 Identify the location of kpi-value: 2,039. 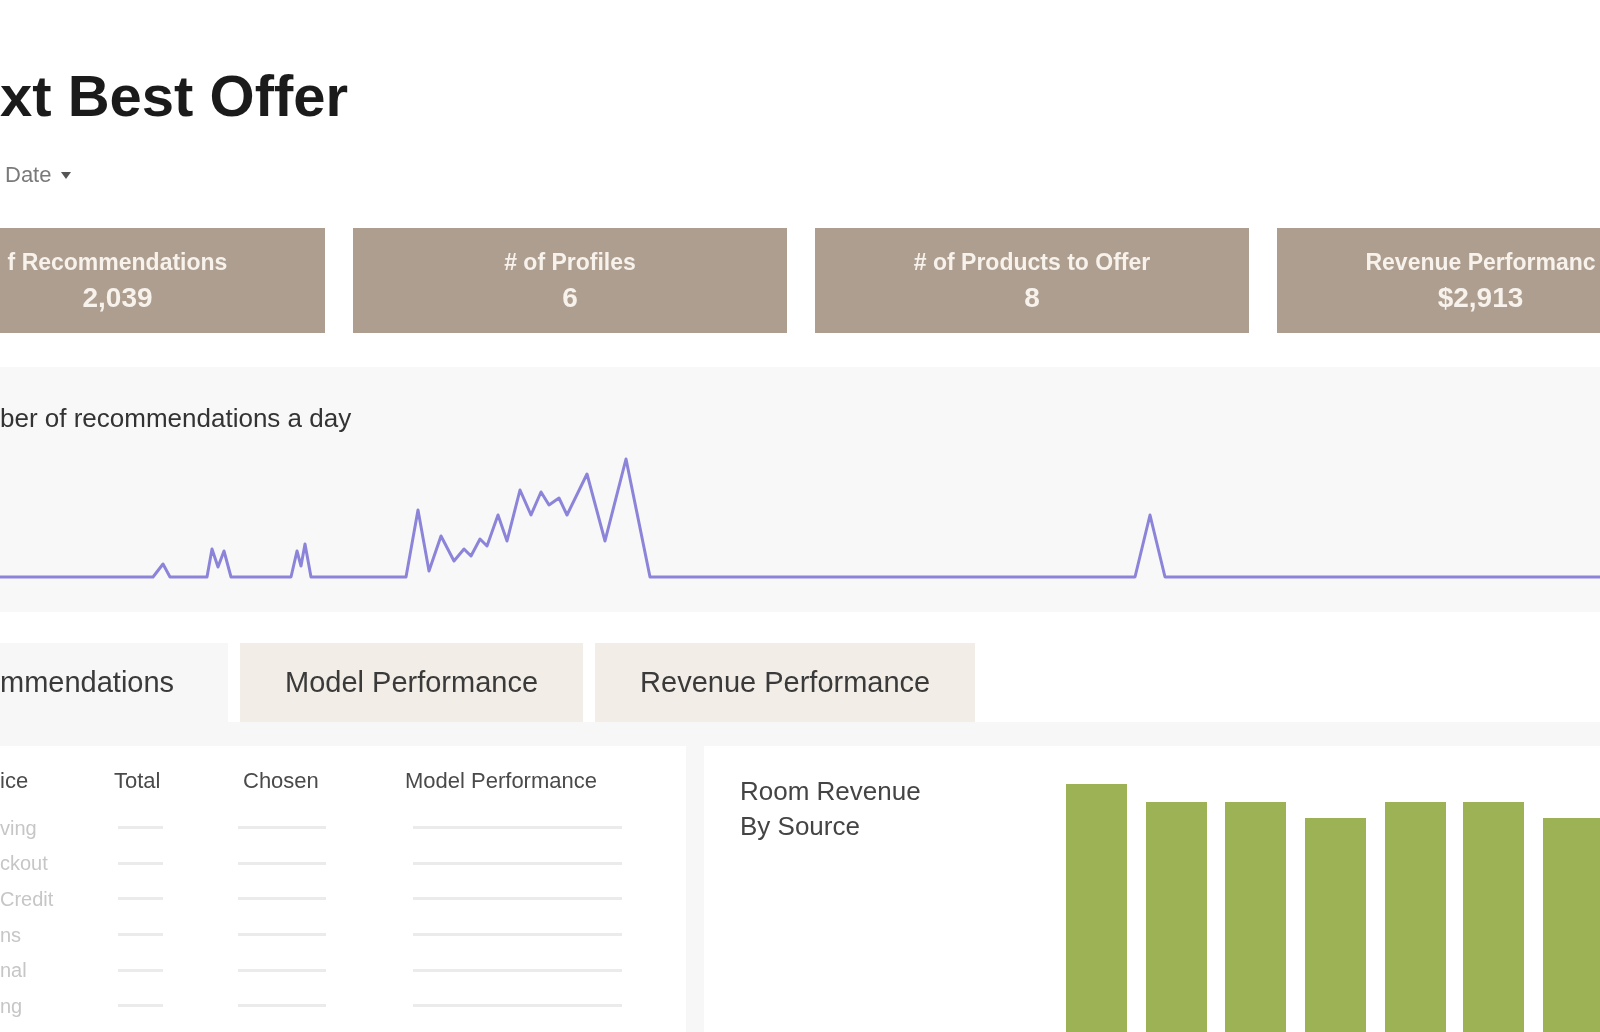
(117, 297).